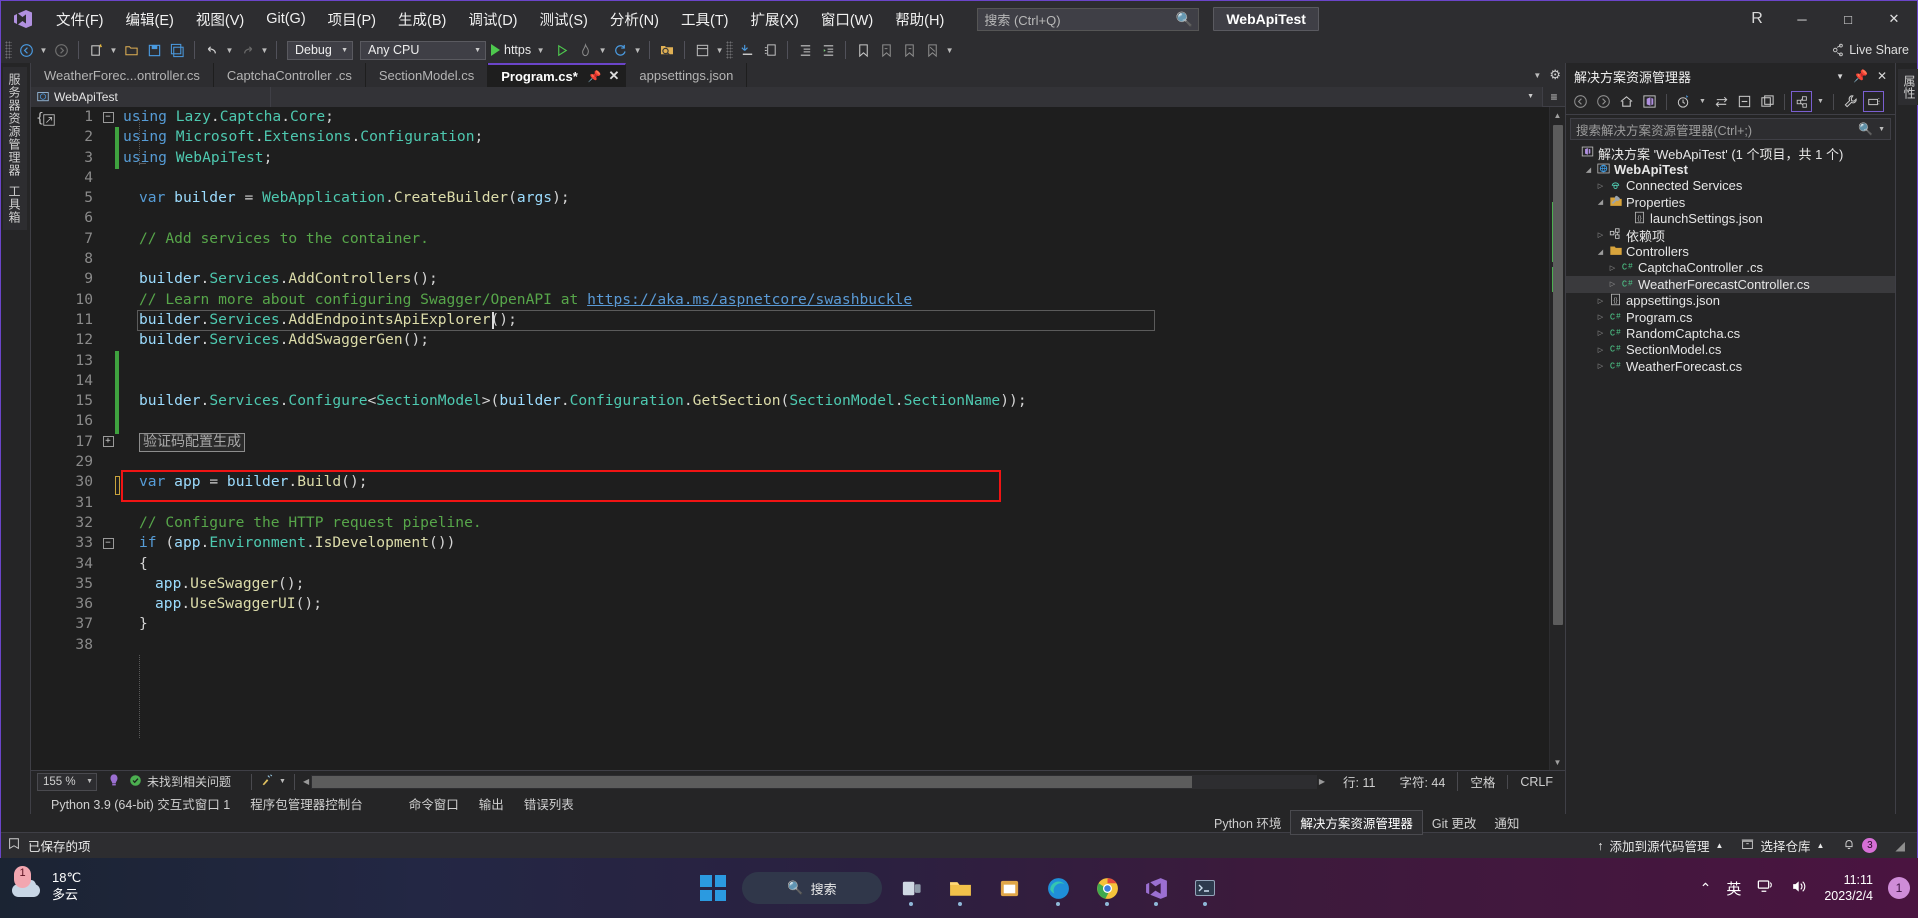 The width and height of the screenshot is (1918, 918). What do you see at coordinates (1848, 19) in the screenshot?
I see `maximize-button: □` at bounding box center [1848, 19].